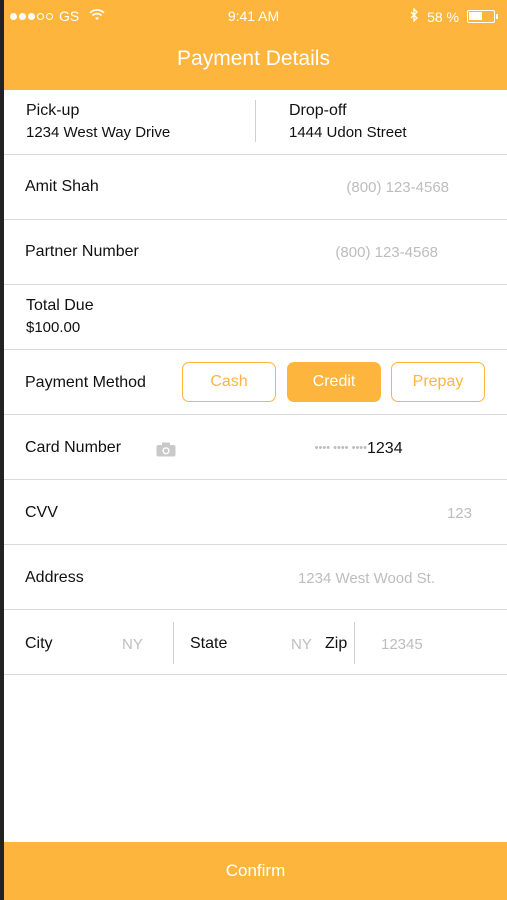  Describe the element at coordinates (402, 644) in the screenshot. I see `zip-field: 12345` at that location.